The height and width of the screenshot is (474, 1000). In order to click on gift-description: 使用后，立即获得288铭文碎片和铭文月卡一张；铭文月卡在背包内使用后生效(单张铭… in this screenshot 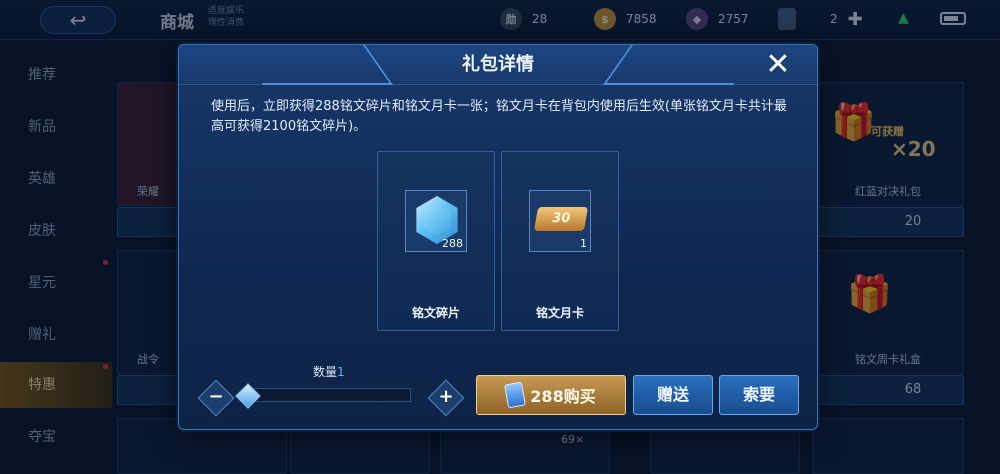, I will do `click(499, 116)`.